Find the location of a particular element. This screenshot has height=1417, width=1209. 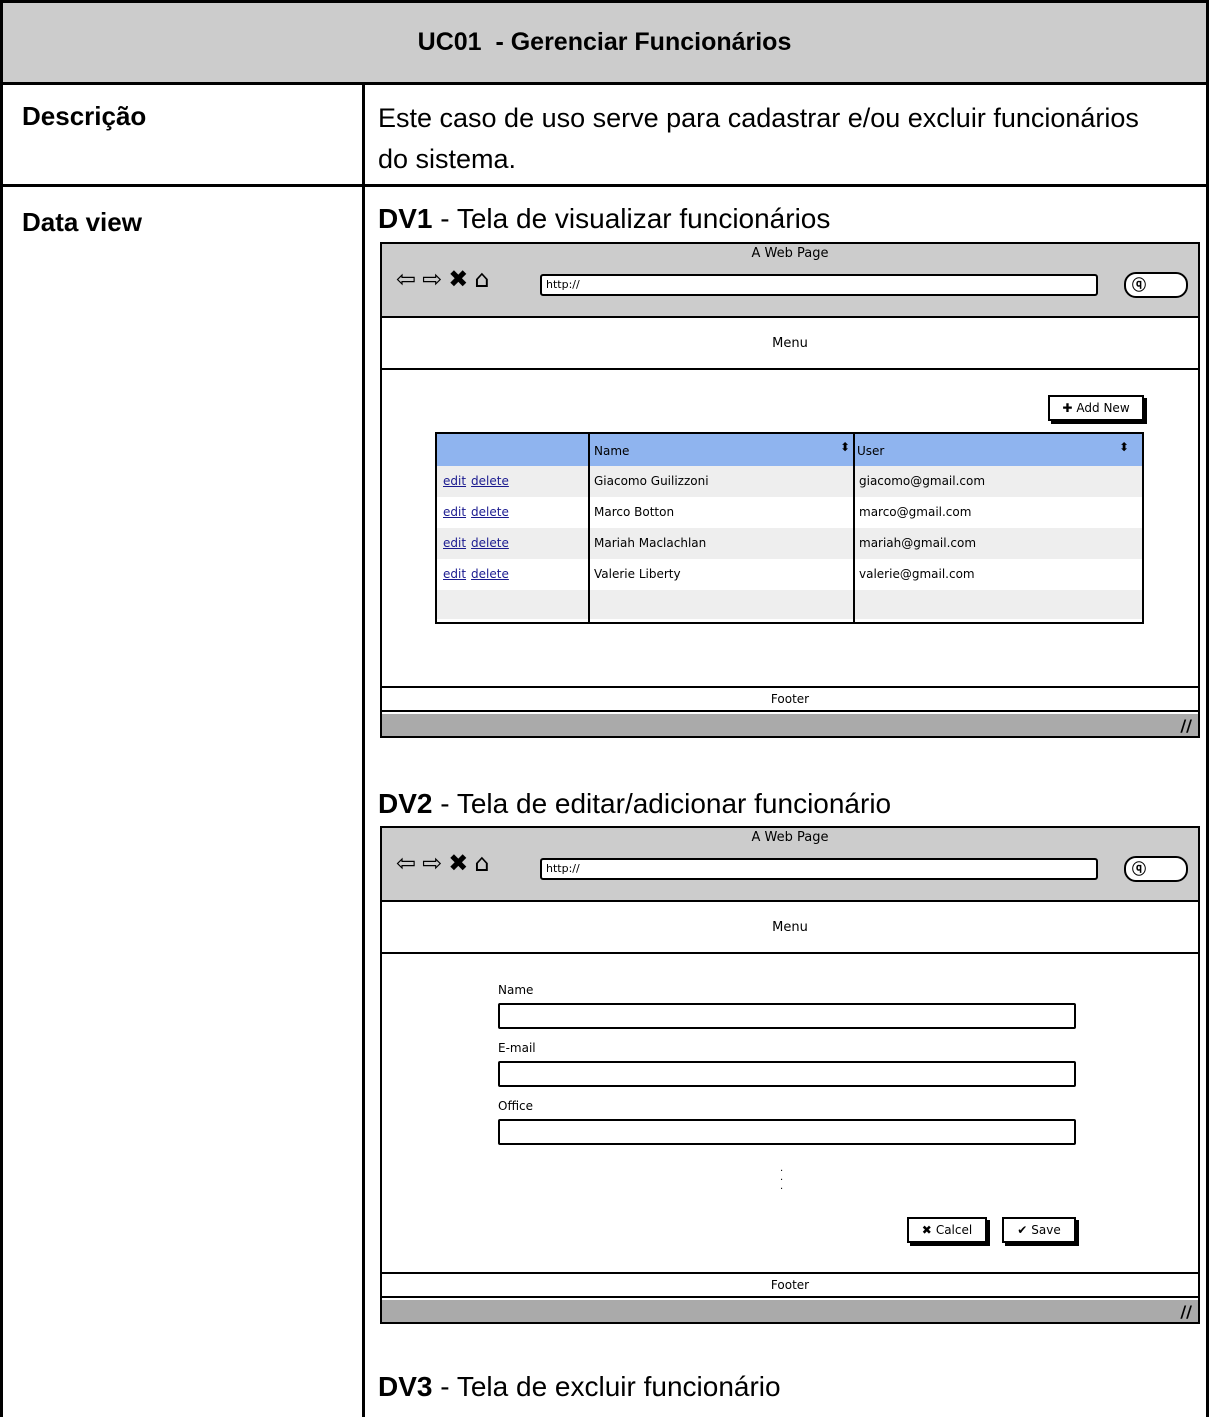

description-label: Descrição is located at coordinates (84, 116).